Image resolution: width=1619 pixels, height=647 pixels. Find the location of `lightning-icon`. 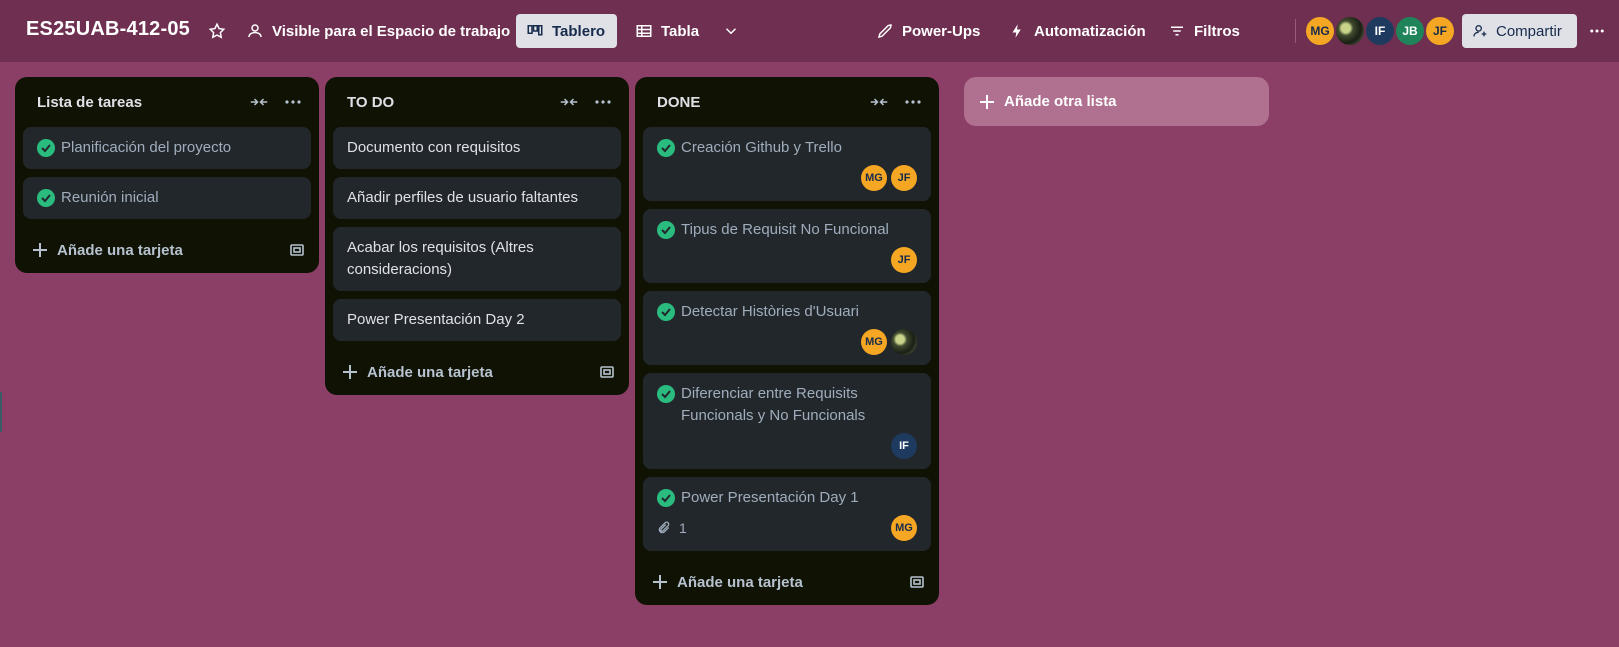

lightning-icon is located at coordinates (1016, 31).